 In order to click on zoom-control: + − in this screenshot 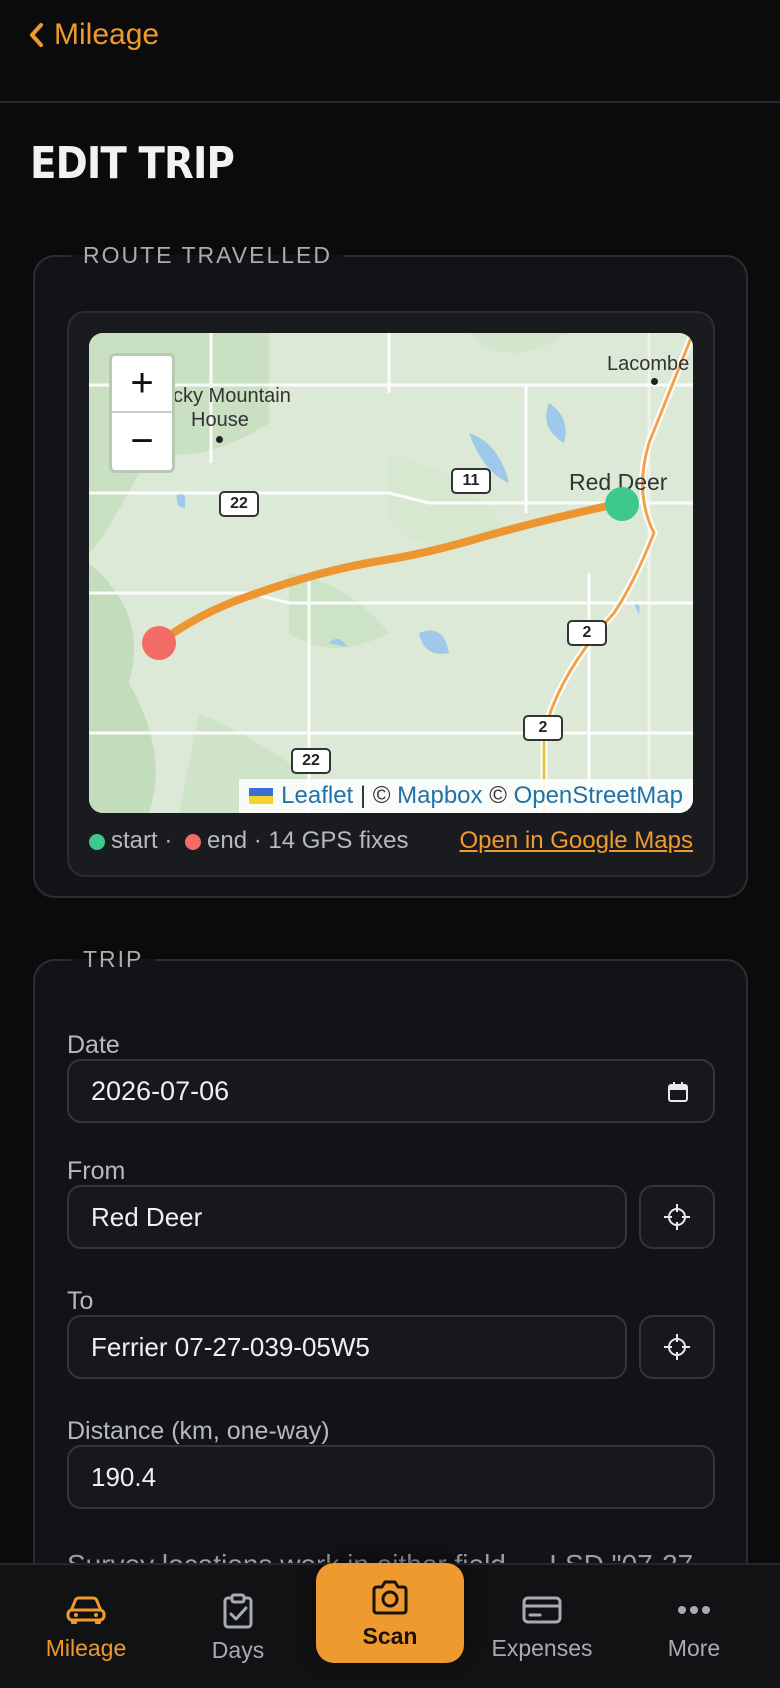, I will do `click(142, 413)`.